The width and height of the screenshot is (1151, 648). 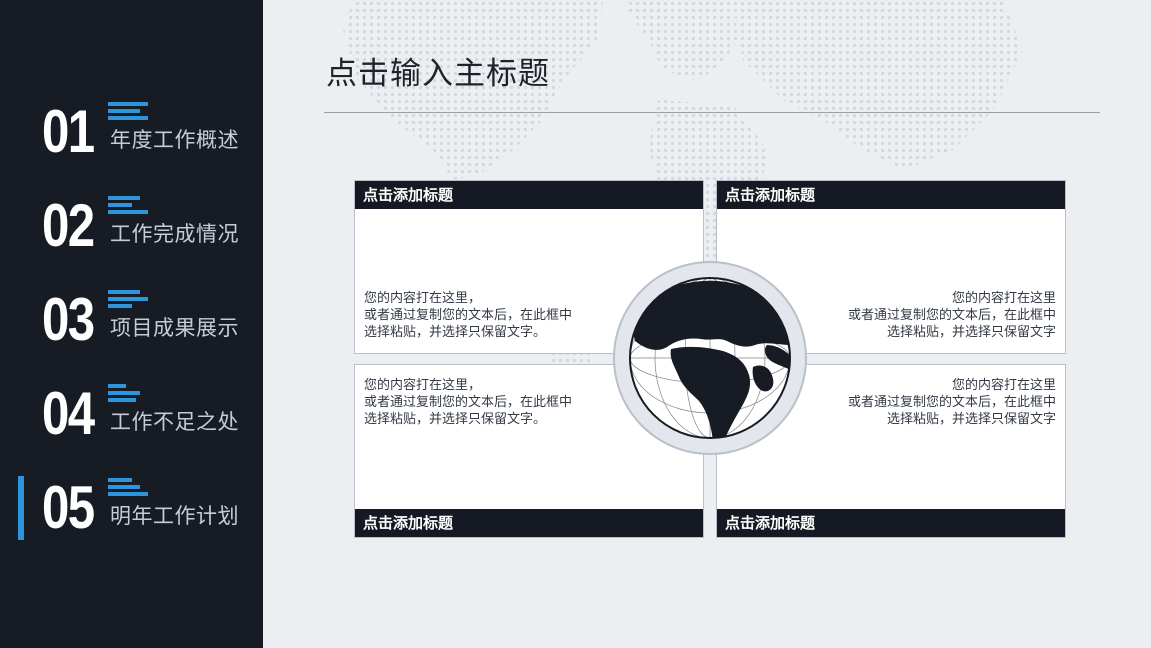 What do you see at coordinates (438, 70) in the screenshot?
I see `page-title: 点击输入主标题` at bounding box center [438, 70].